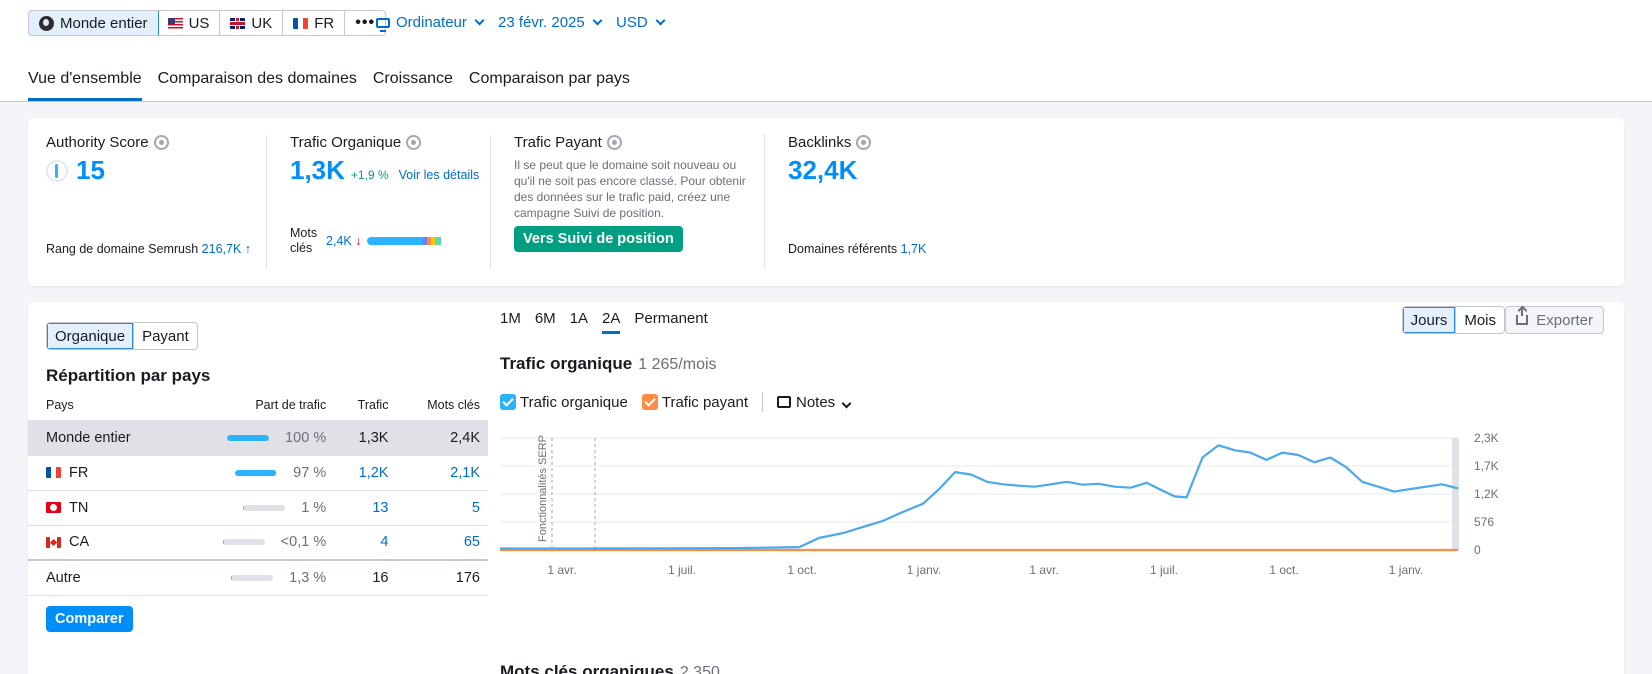  Describe the element at coordinates (374, 473) in the screenshot. I see `traffic-value: 1,2K` at that location.